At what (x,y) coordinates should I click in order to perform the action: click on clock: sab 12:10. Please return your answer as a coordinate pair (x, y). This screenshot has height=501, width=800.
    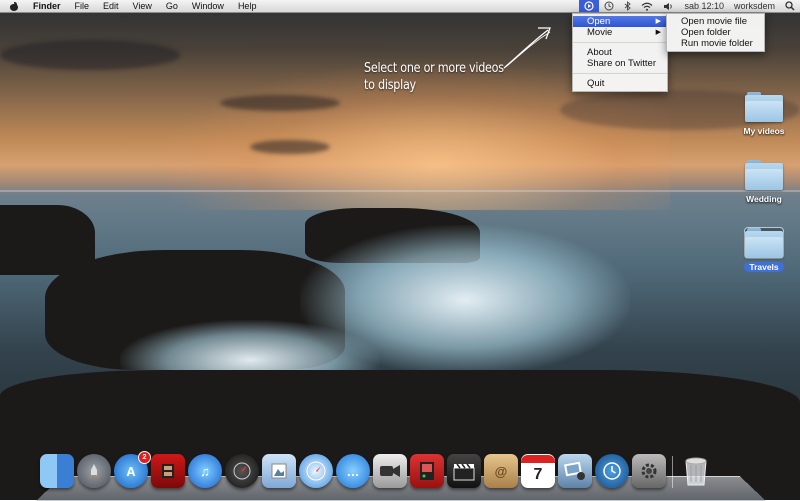
    Looking at the image, I should click on (704, 6).